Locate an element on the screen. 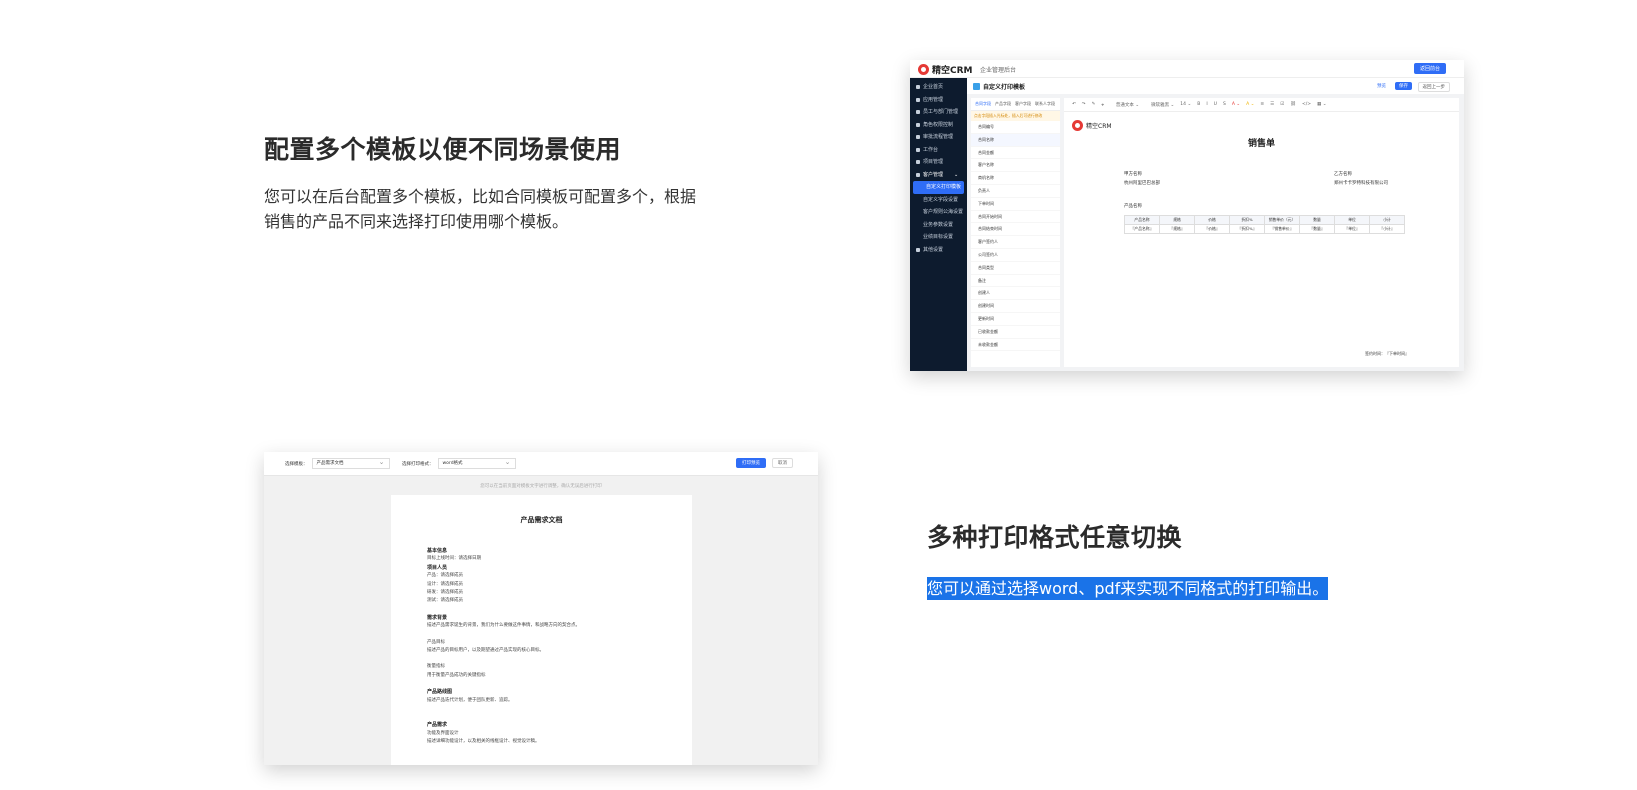  feature-title: 配置多个模板以便不同场景使用 is located at coordinates (443, 149).